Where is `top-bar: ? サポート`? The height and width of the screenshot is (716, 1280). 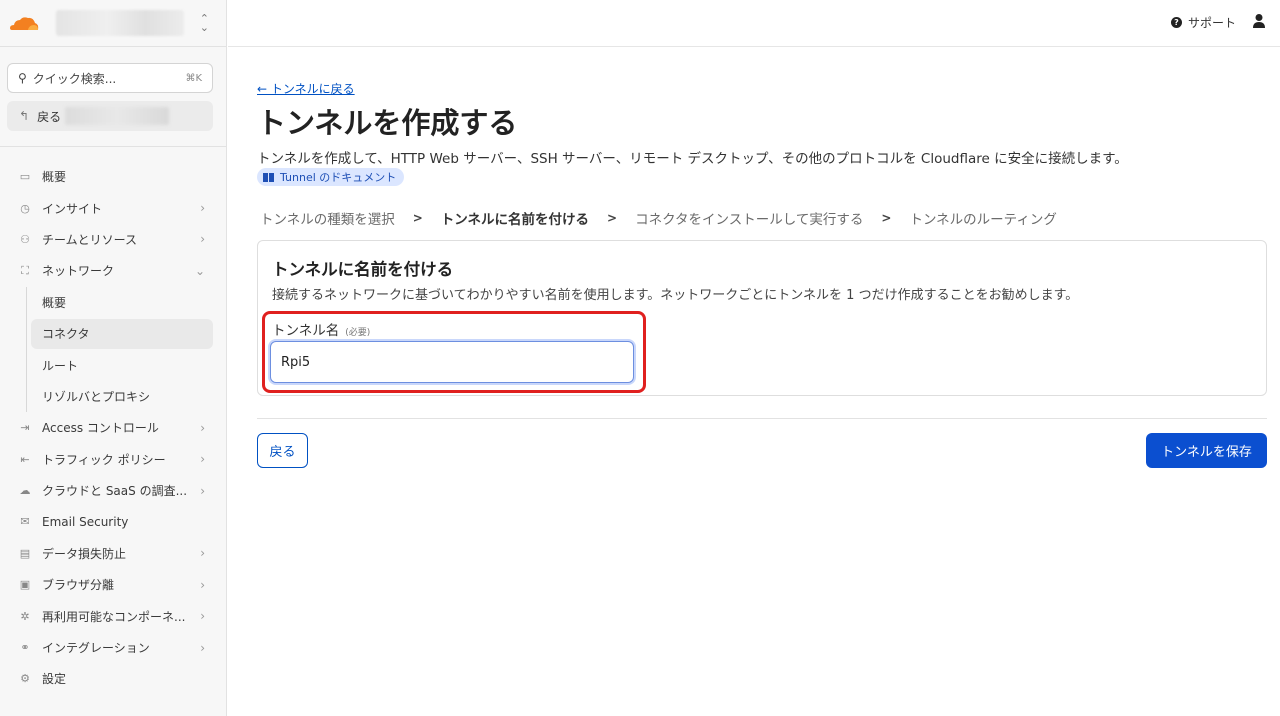 top-bar: ? サポート is located at coordinates (754, 23).